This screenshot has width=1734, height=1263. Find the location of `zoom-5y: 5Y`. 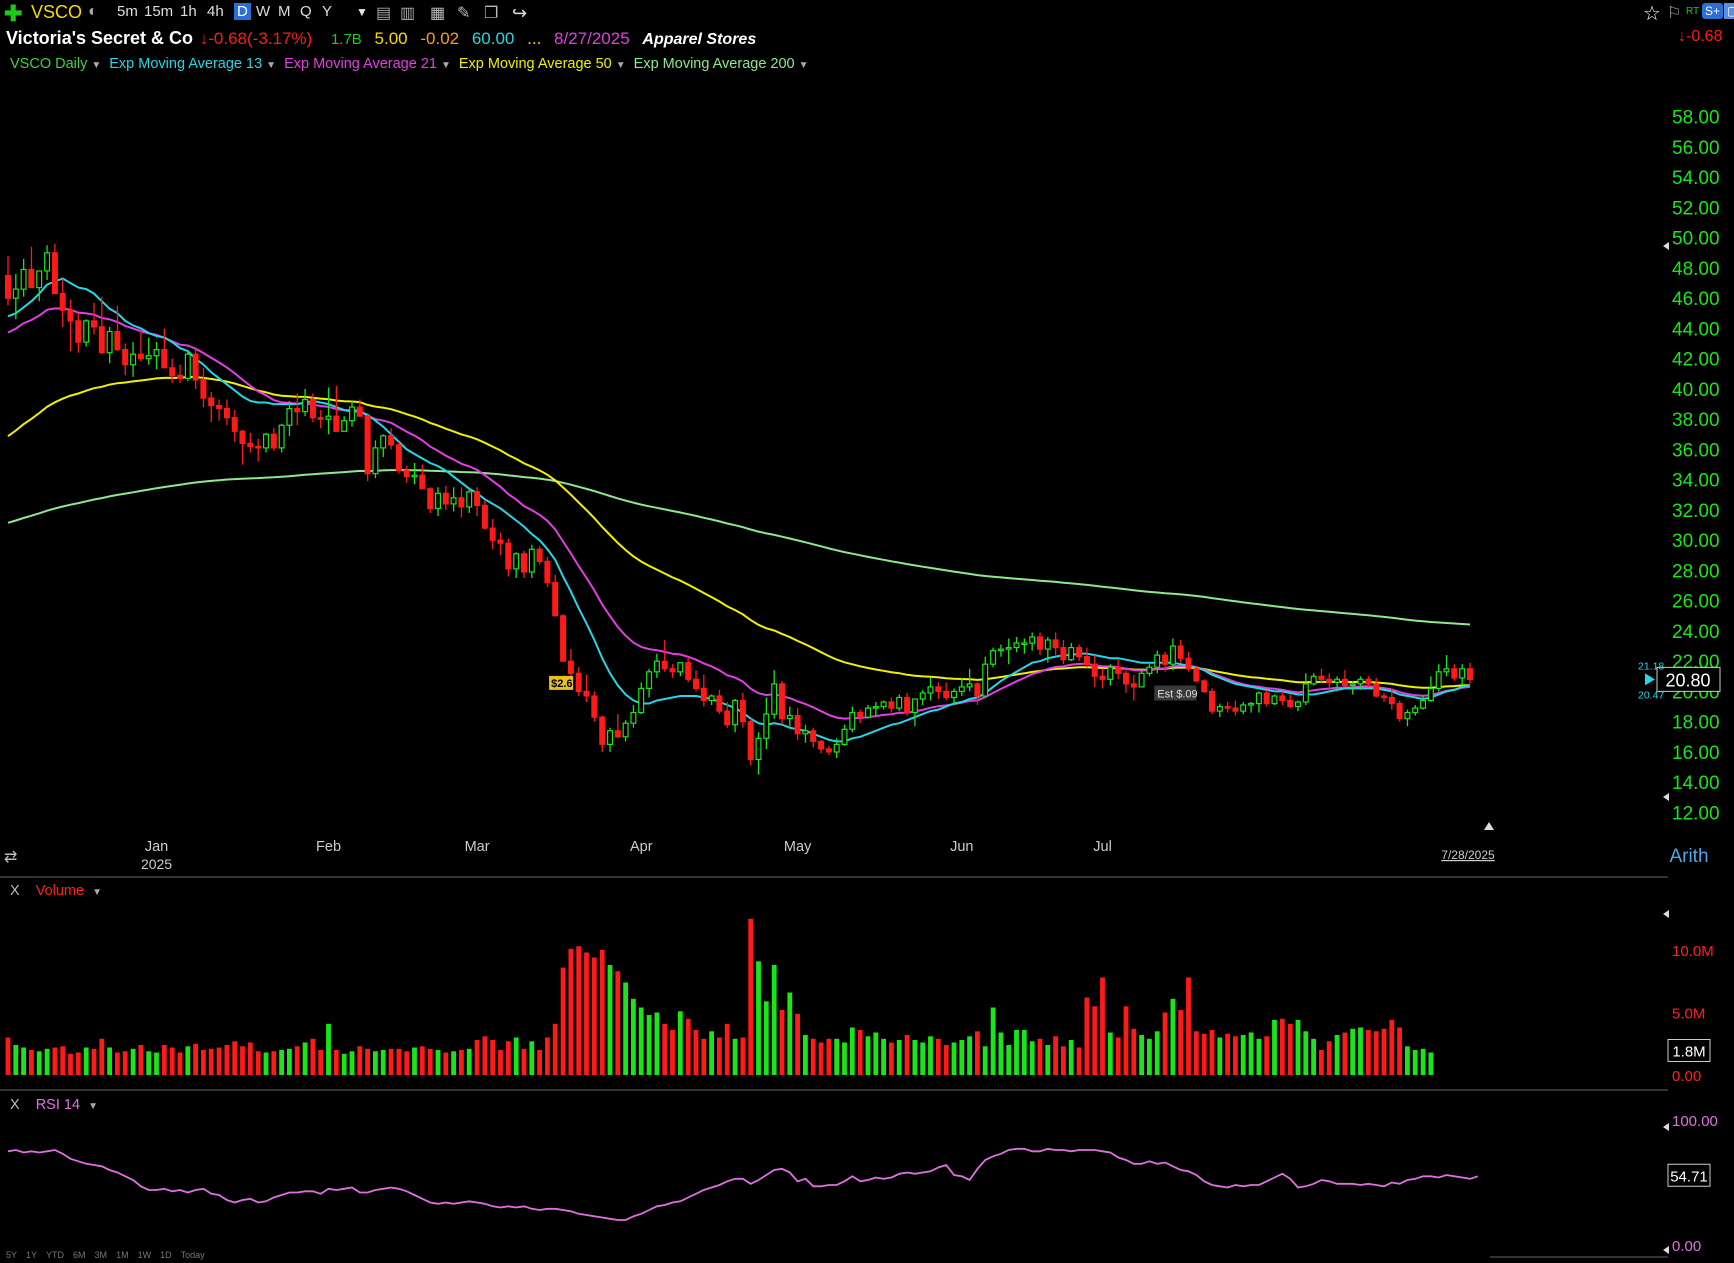

zoom-5y: 5Y is located at coordinates (11, 1255).